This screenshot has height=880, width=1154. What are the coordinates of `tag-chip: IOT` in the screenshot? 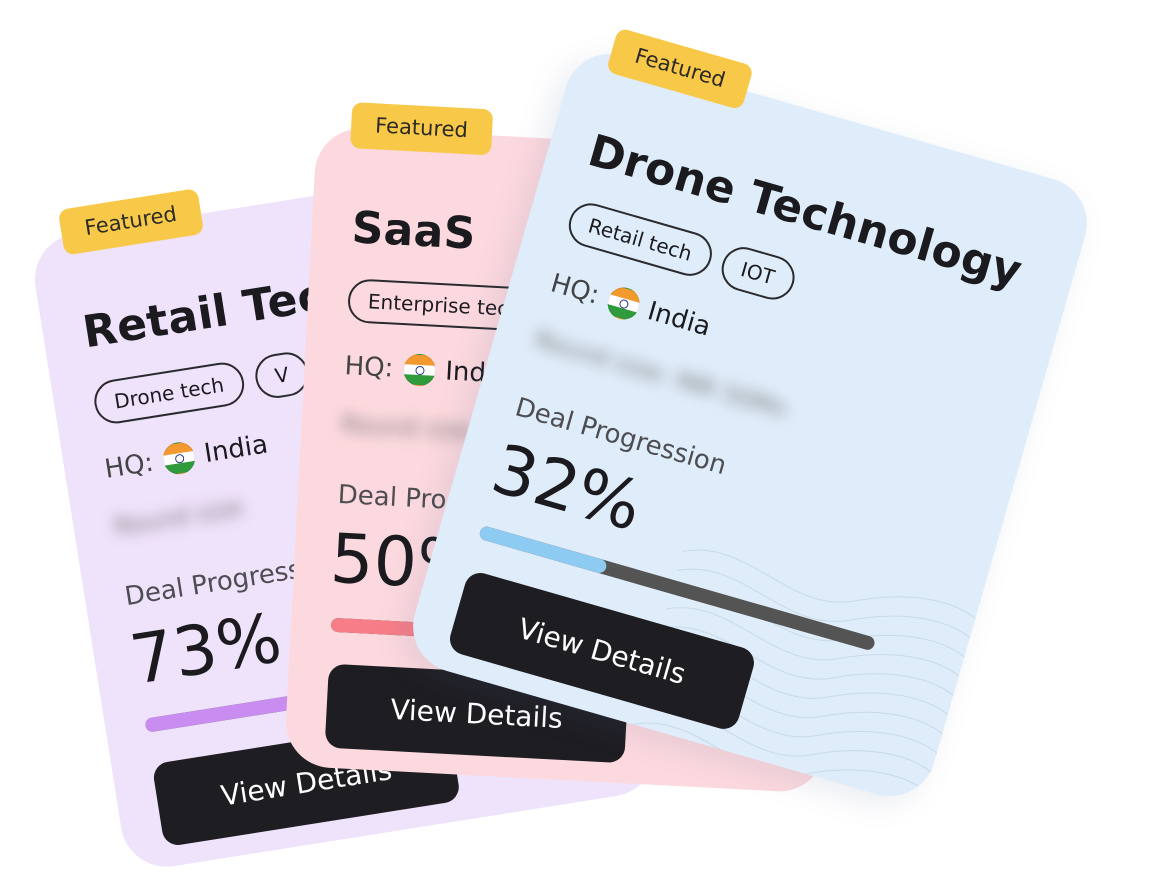 It's located at (758, 273).